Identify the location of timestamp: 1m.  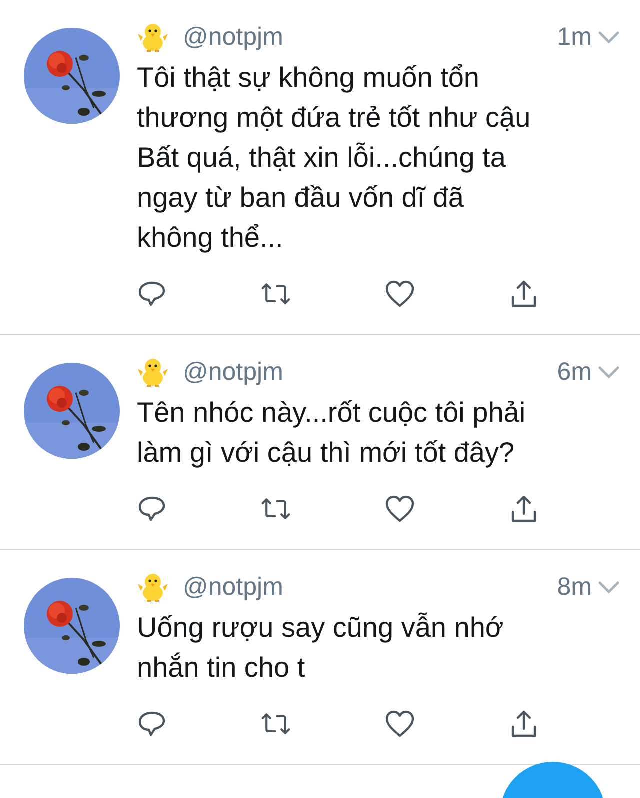
(574, 38).